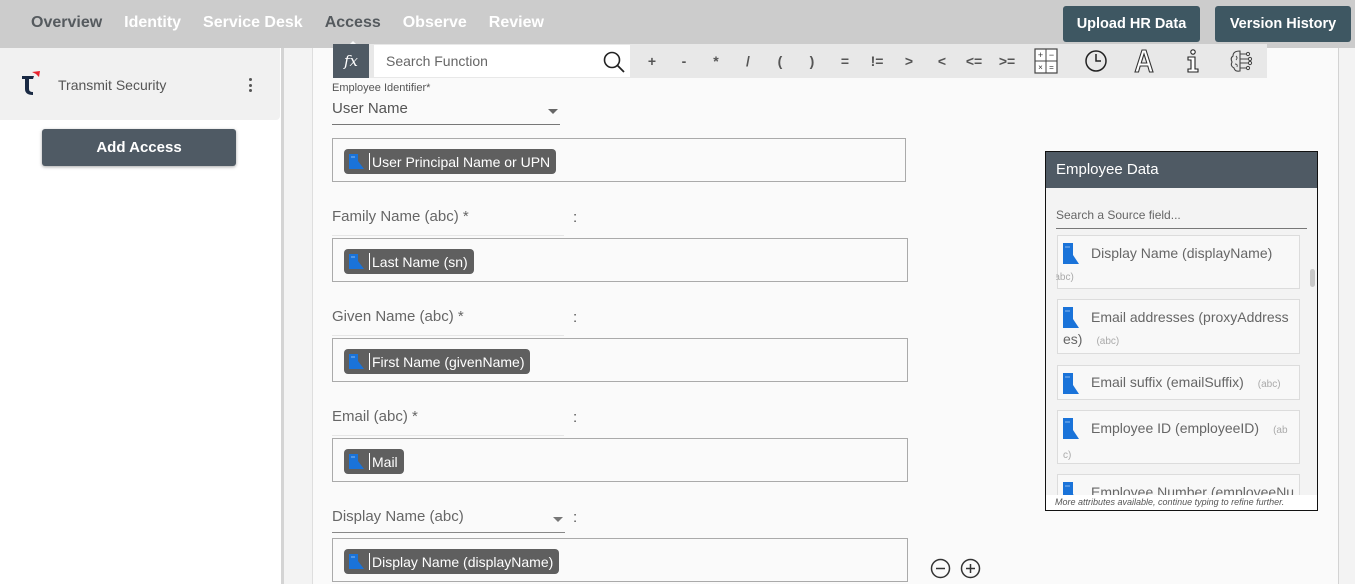 This screenshot has height=584, width=1355. I want to click on chip-label: Display Name (displayName), so click(463, 561).